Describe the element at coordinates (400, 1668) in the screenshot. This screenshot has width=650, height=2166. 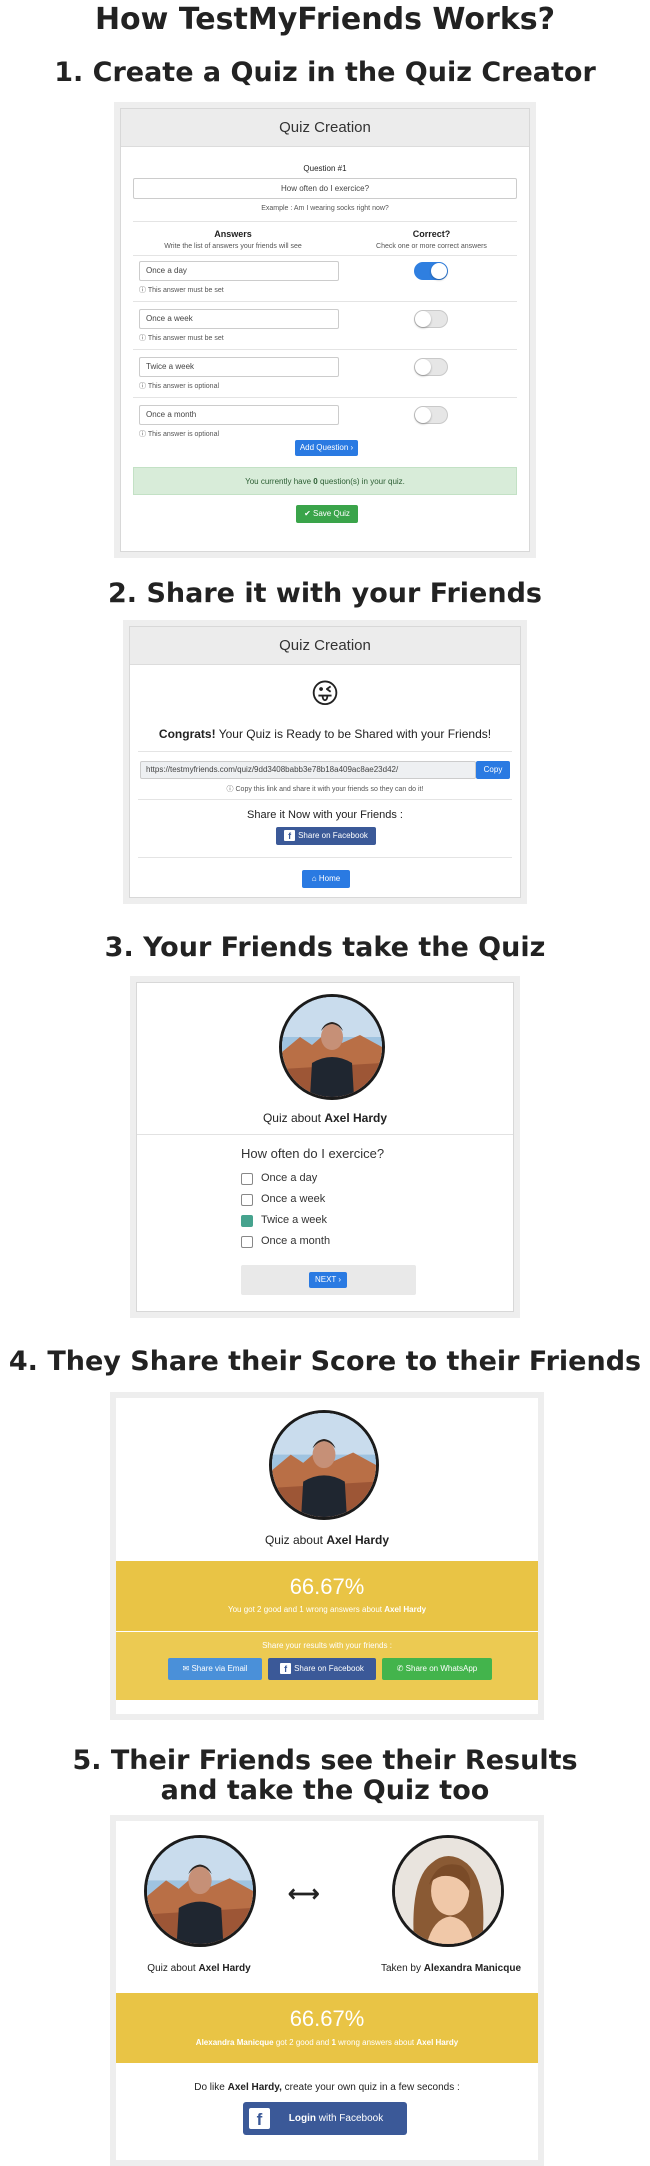
I see `whatsapp-icon: ✆` at that location.